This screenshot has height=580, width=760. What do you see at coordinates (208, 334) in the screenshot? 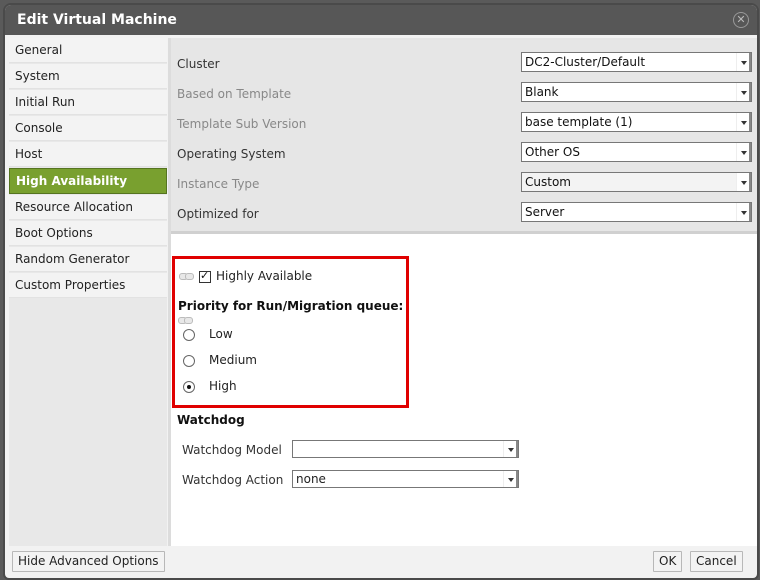
I see `priority-option-low: Low` at bounding box center [208, 334].